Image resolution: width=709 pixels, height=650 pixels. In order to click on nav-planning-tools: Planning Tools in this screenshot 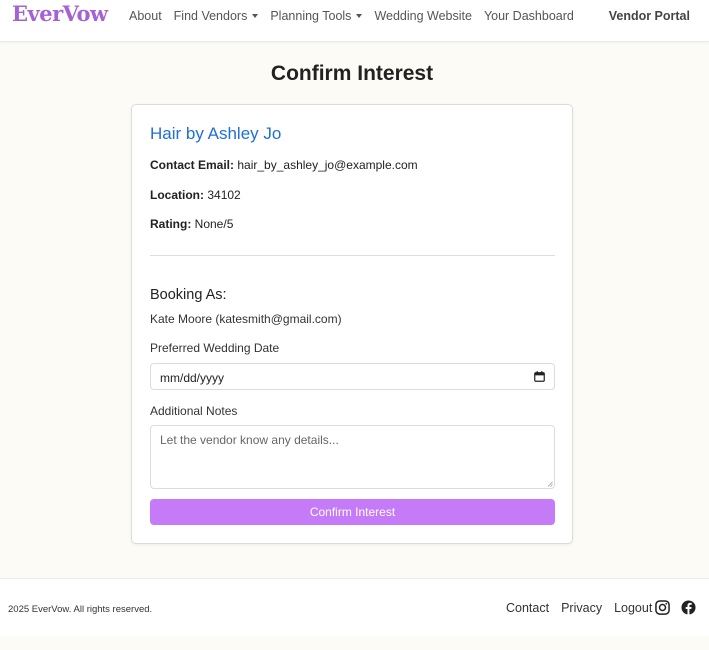, I will do `click(316, 16)`.